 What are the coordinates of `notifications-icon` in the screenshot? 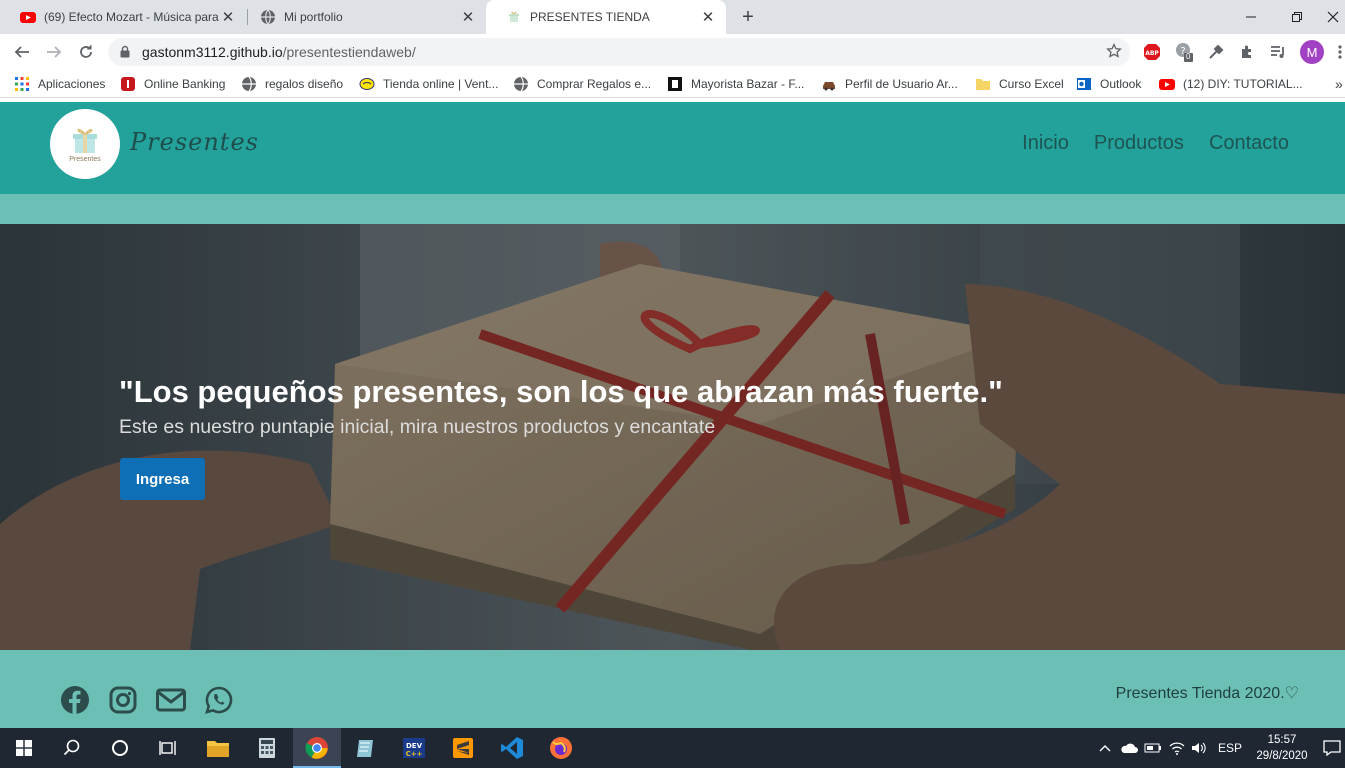 It's located at (1332, 748).